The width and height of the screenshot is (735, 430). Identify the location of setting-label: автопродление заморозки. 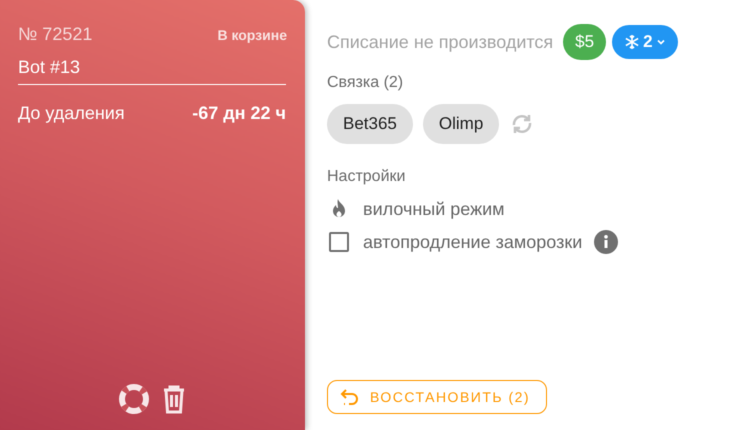
(472, 242).